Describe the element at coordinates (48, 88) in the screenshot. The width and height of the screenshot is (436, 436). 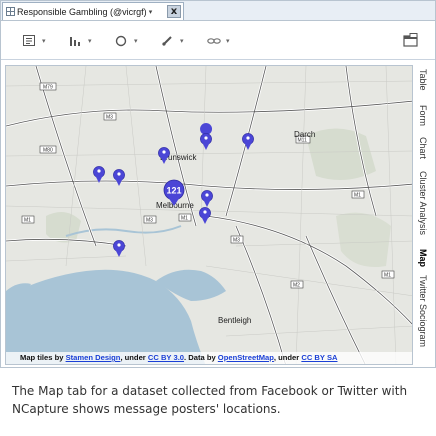
I see `road-shield-label: M79` at that location.